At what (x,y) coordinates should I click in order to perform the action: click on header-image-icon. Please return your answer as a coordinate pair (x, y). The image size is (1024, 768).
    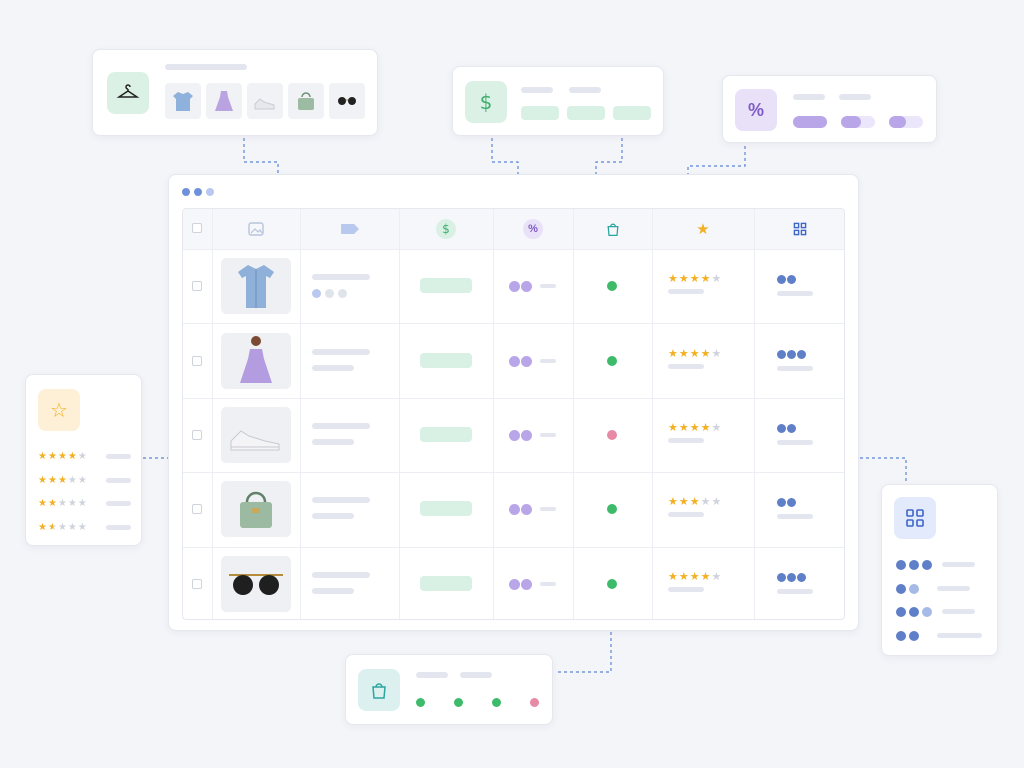
    Looking at the image, I should click on (256, 229).